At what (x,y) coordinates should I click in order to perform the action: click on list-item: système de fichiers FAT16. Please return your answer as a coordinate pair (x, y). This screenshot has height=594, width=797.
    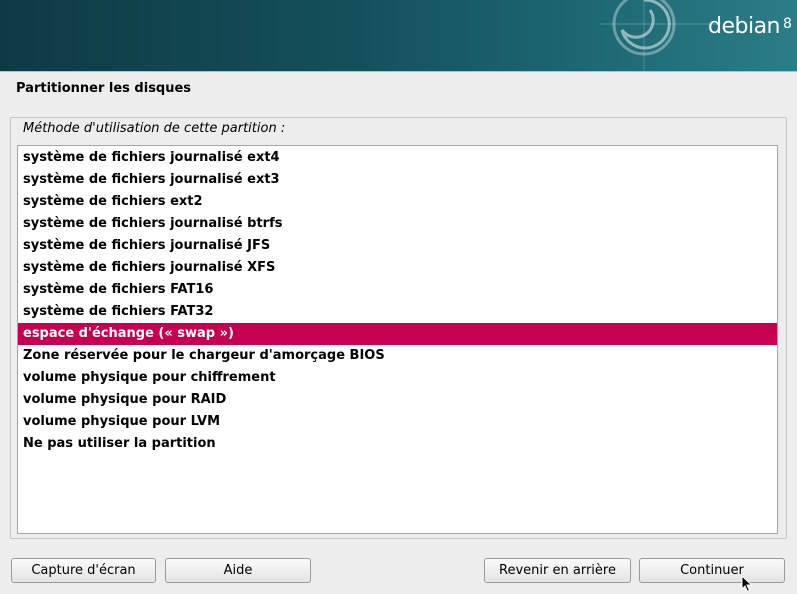
    Looking at the image, I should click on (397, 290).